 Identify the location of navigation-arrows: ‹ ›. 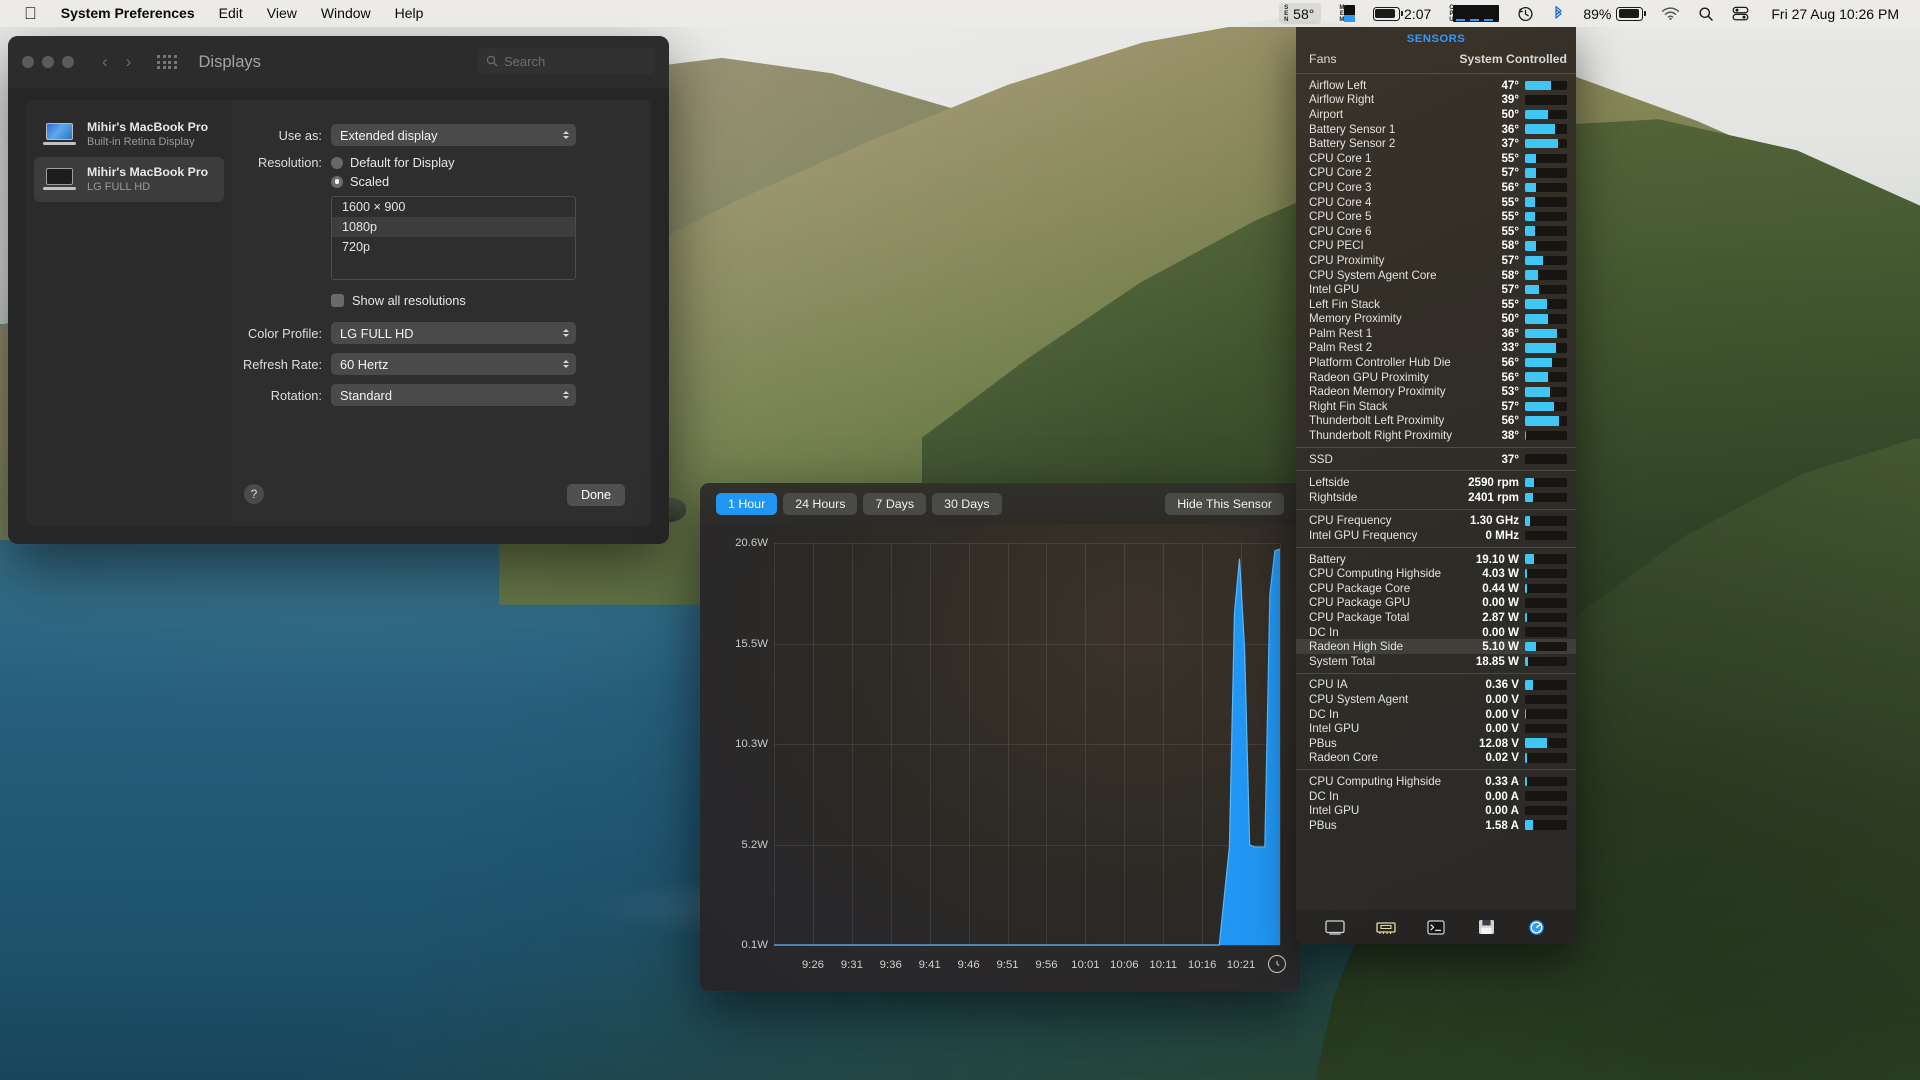
(116, 62).